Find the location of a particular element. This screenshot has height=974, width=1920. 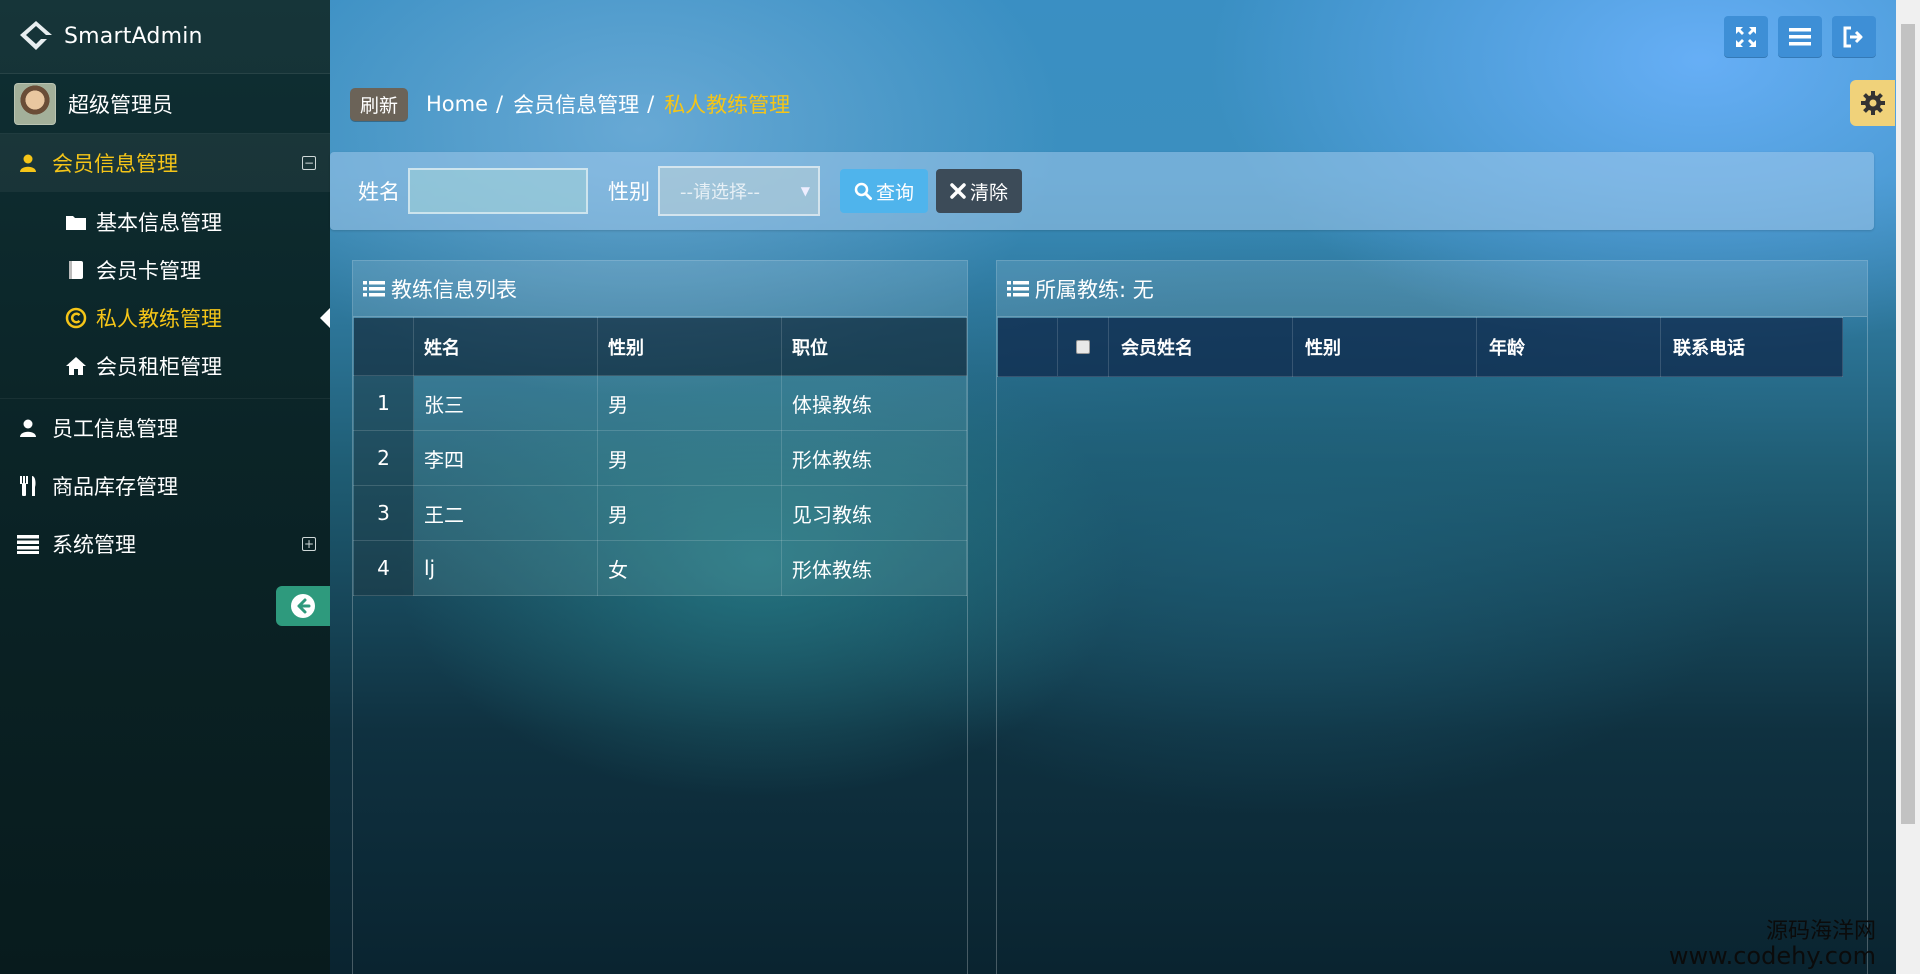

breadcrumb: 刷新 Home / 会员信息管理 / 私人教练管理 is located at coordinates (570, 104).